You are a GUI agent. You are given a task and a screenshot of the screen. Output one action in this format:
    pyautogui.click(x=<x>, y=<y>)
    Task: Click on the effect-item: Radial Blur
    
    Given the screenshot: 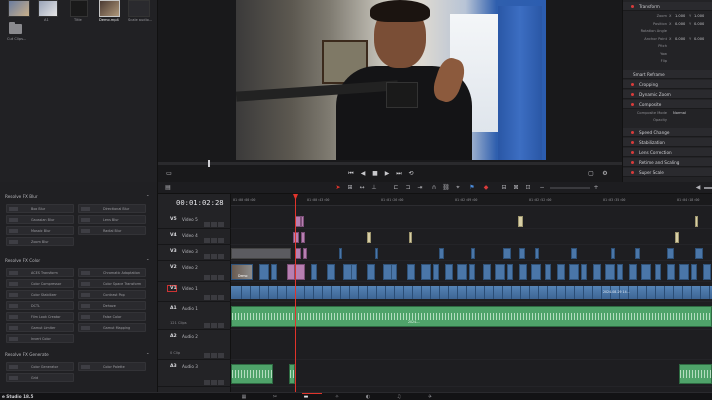 What is the action you would take?
    pyautogui.click(x=112, y=230)
    